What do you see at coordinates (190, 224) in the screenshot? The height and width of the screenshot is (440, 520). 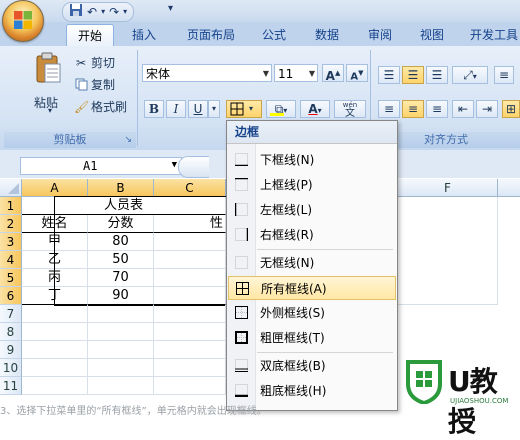 I see `table-header-cell: 性` at bounding box center [190, 224].